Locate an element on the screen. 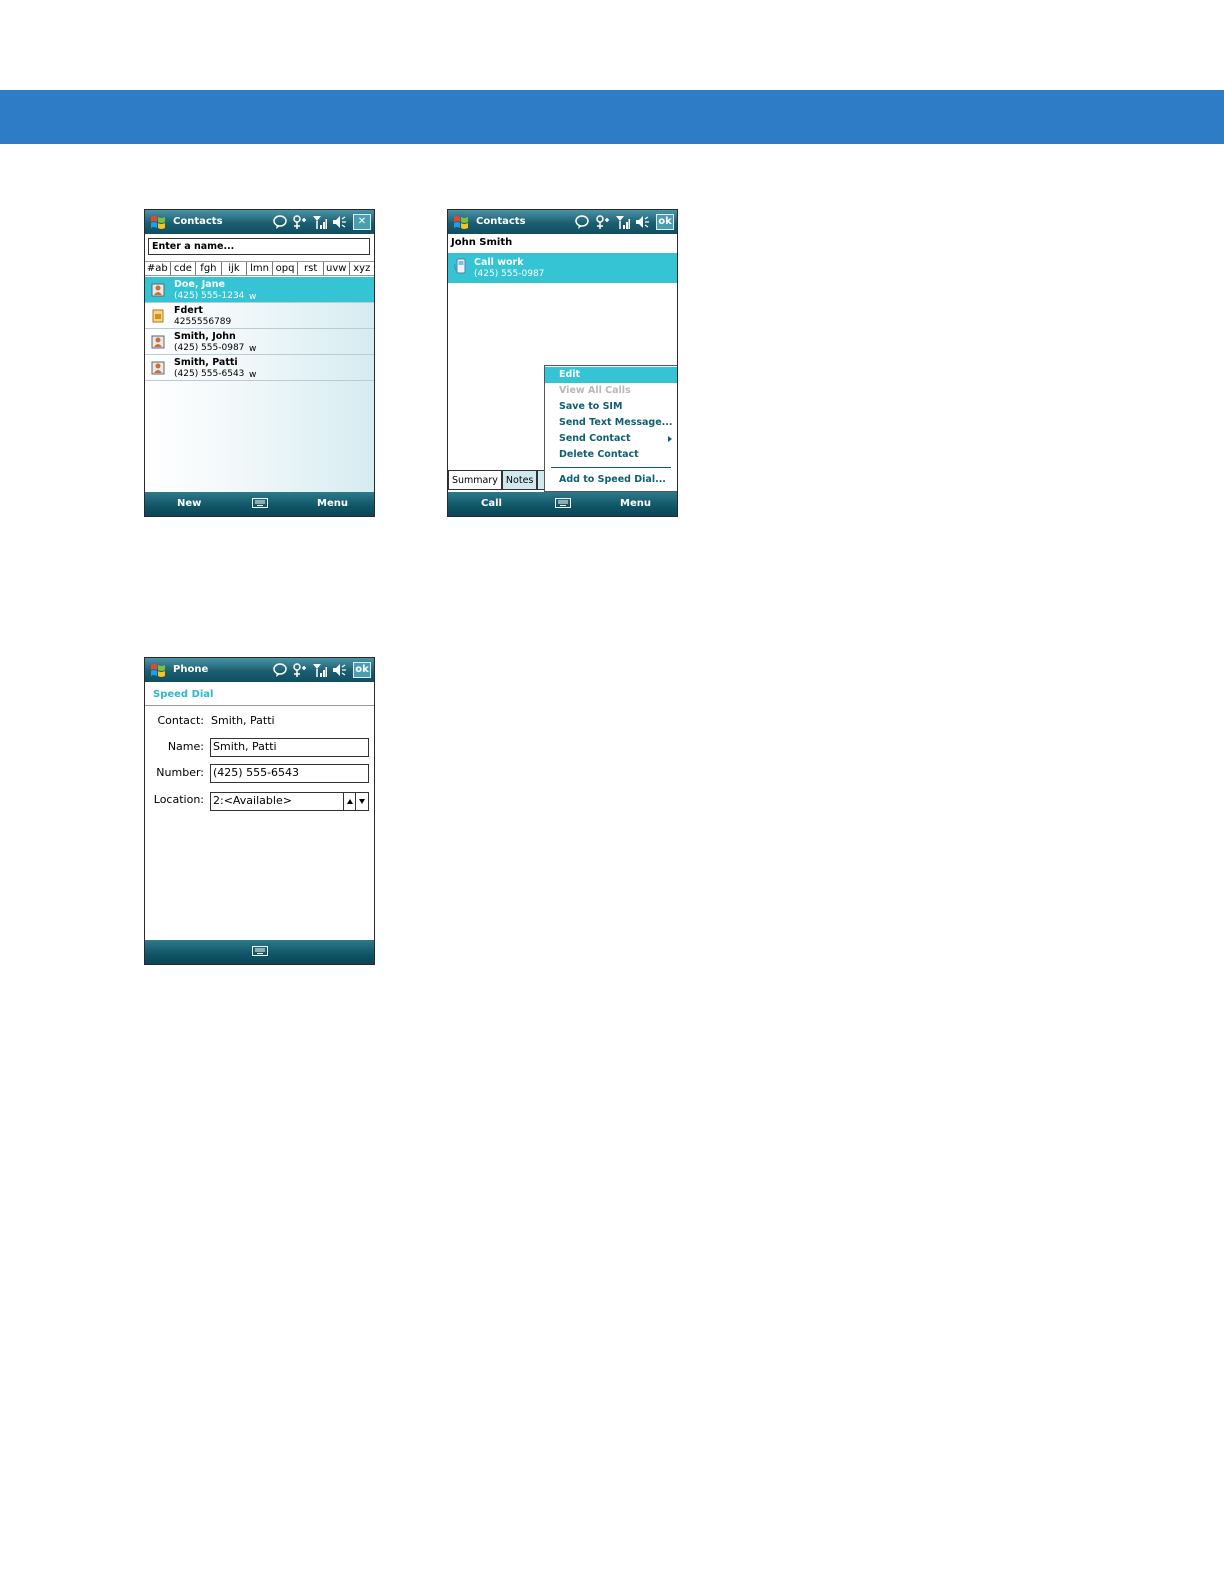  alpha-tab: lmn is located at coordinates (260, 268).